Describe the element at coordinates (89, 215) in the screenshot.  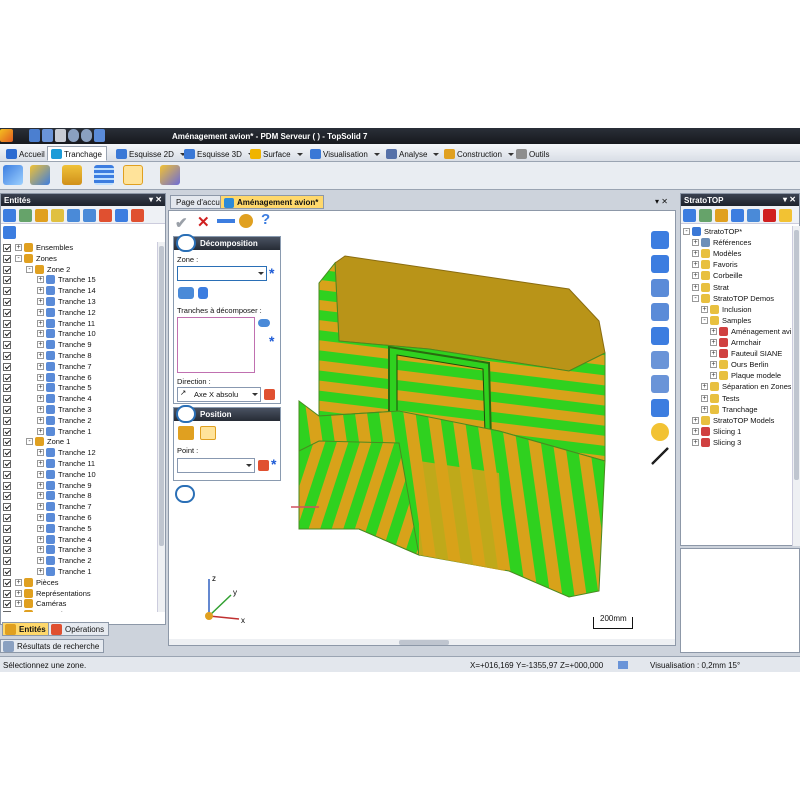
I see `tree-icon` at that location.